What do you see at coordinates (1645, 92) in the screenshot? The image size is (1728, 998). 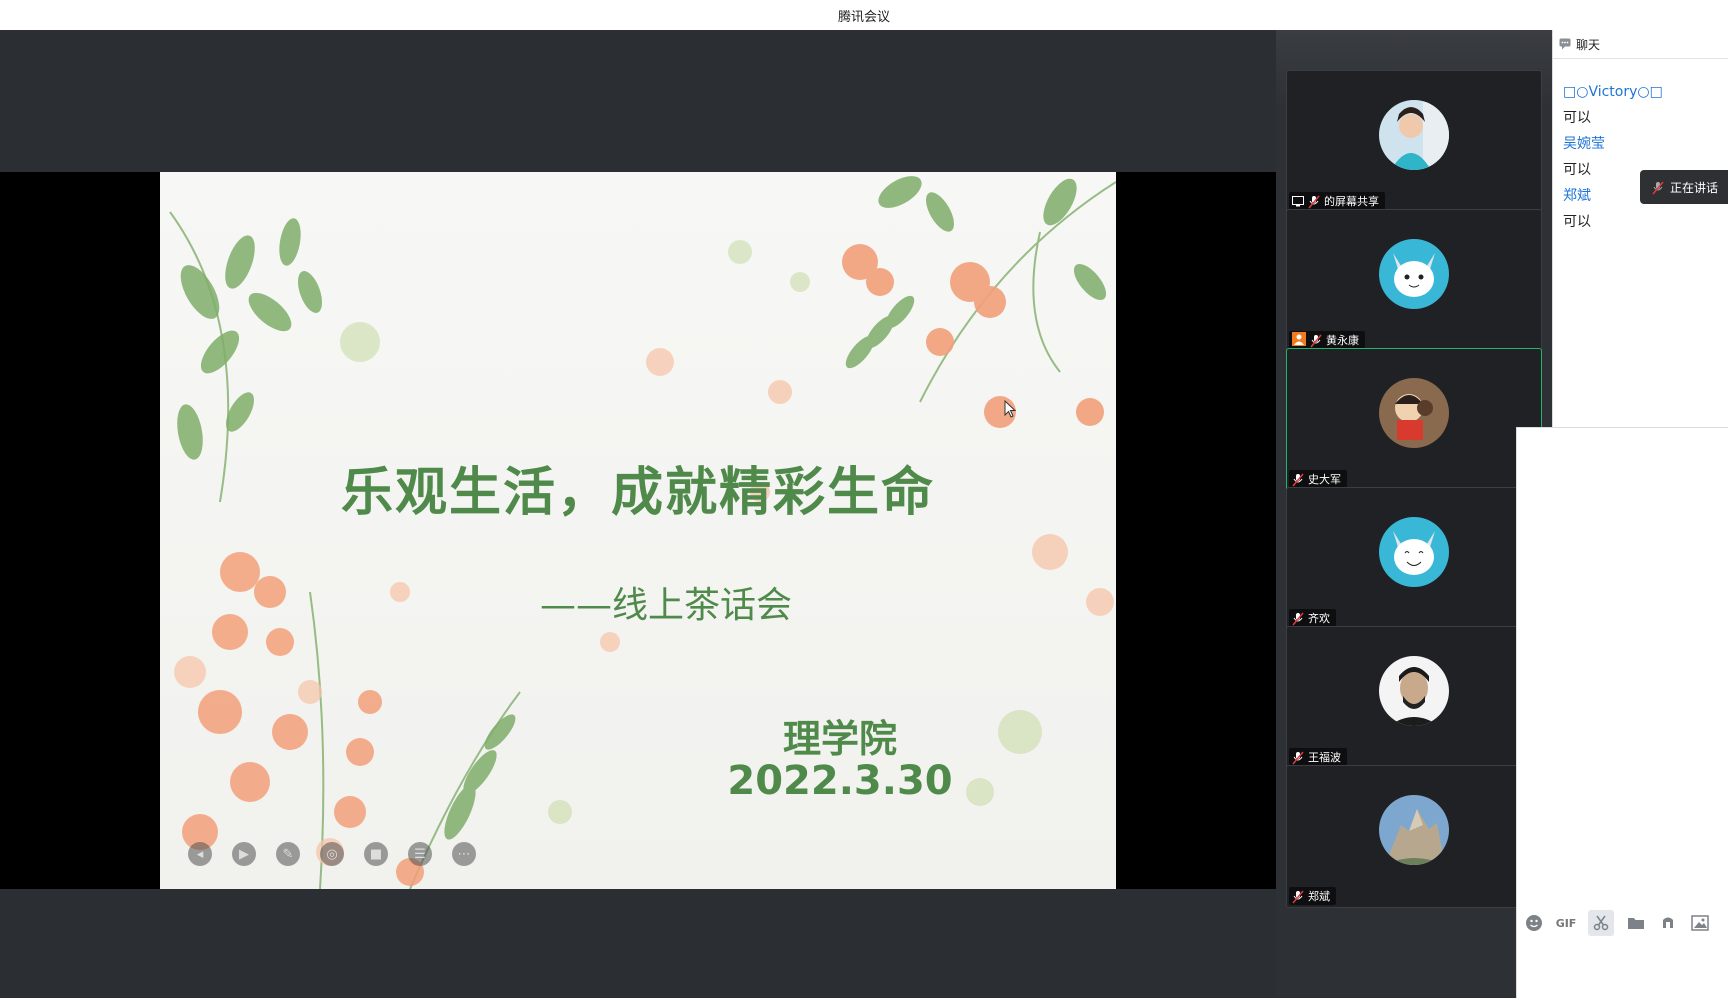 I see `chat-sender: □○Victory○□` at bounding box center [1645, 92].